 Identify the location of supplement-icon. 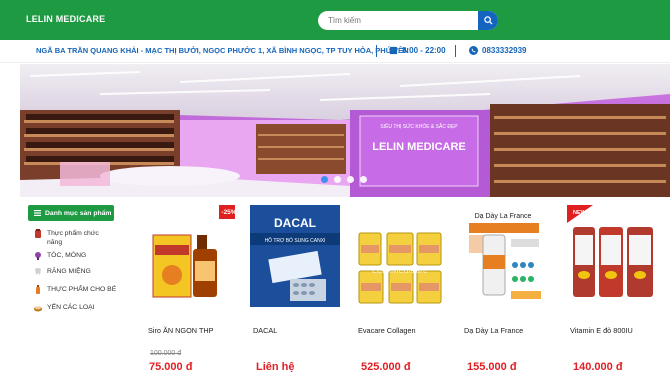
(38, 233).